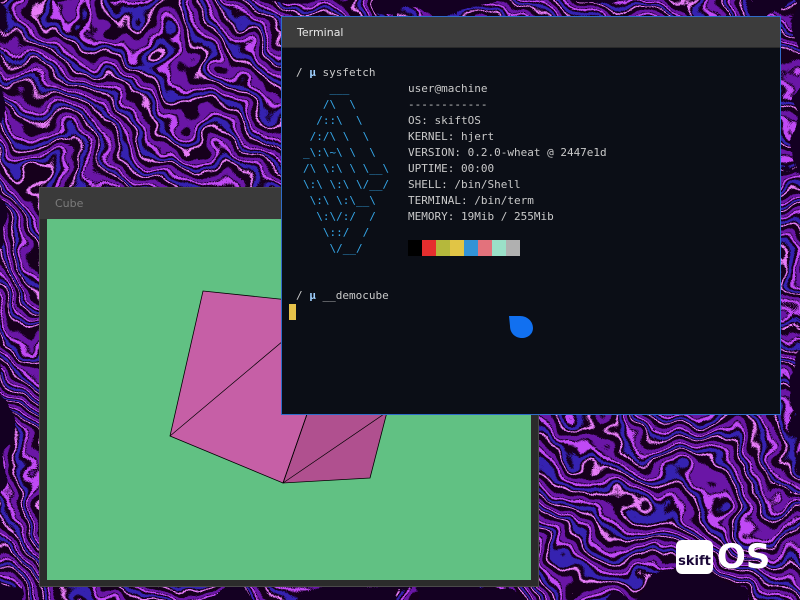 Image resolution: width=800 pixels, height=600 pixels. What do you see at coordinates (326, 88) in the screenshot?
I see `ascii-logo-line: ___` at bounding box center [326, 88].